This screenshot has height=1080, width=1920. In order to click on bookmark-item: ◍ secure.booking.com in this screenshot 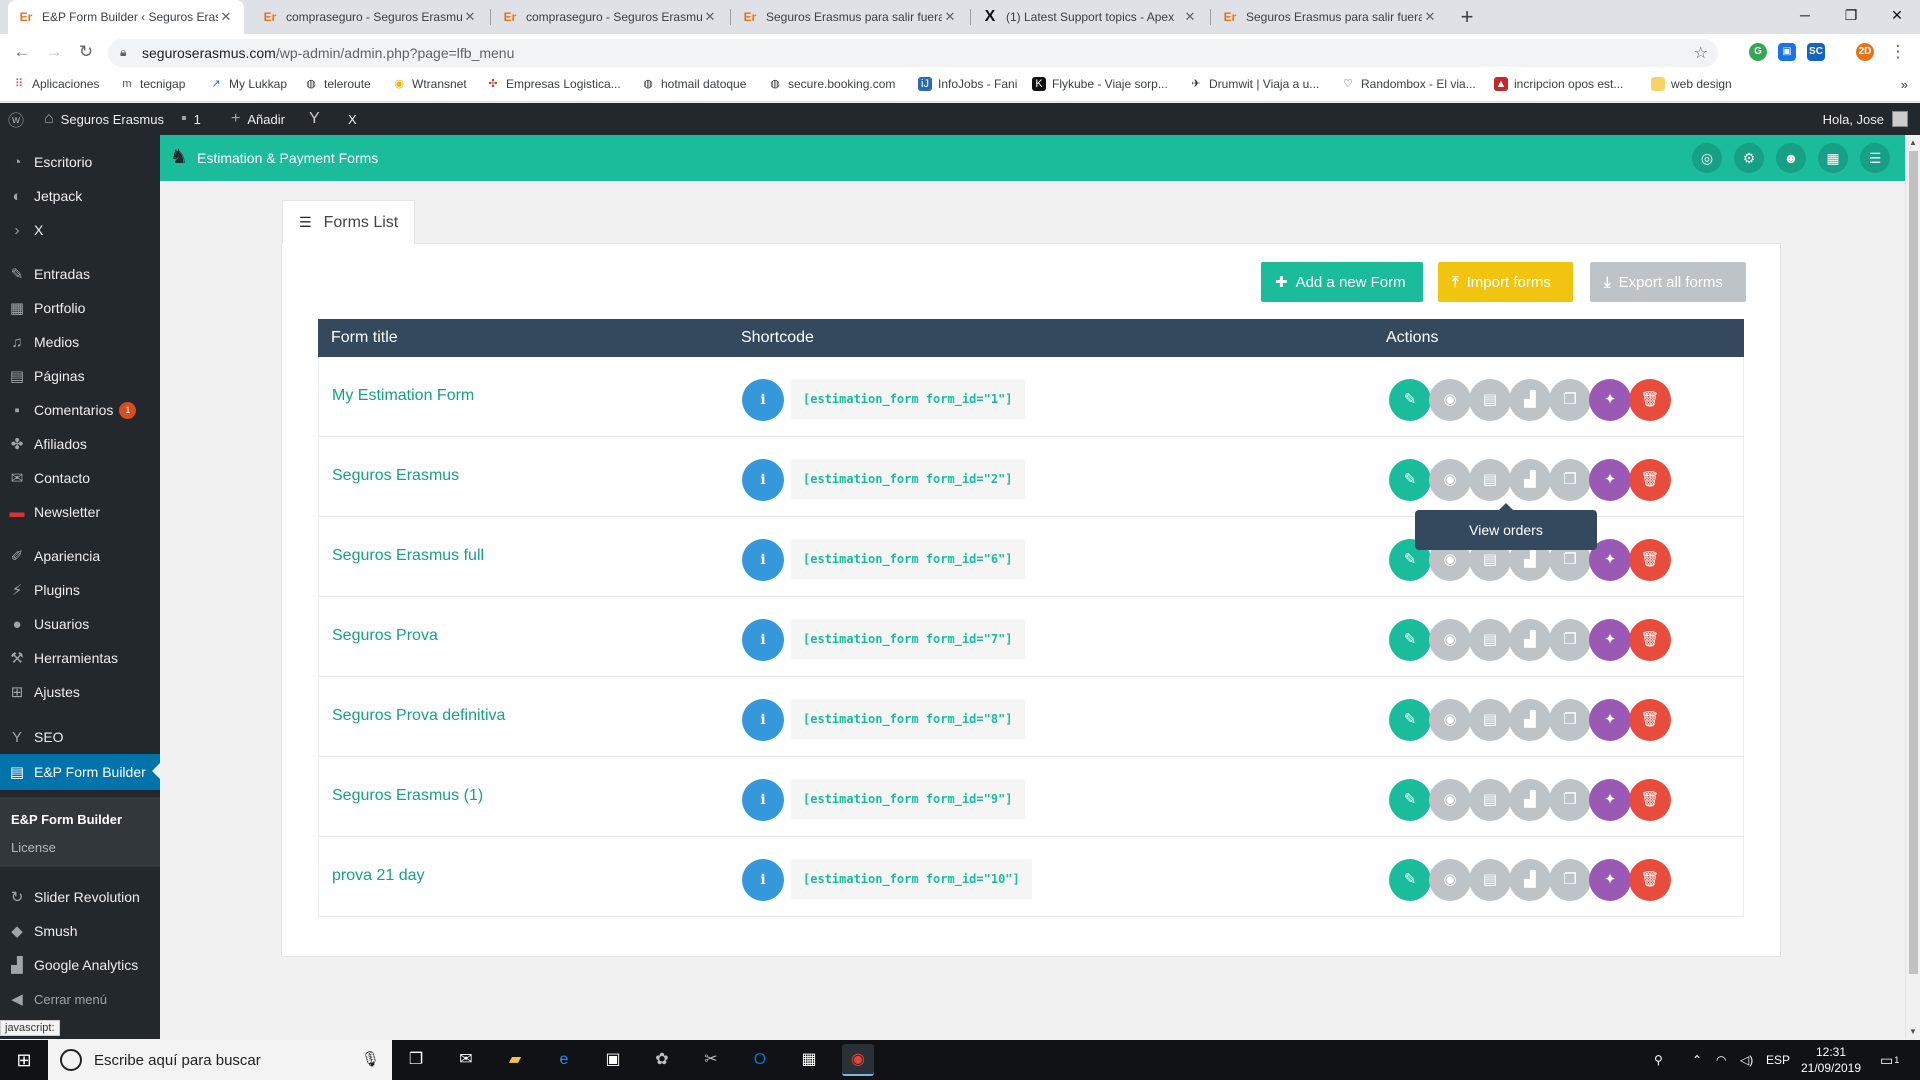, I will do `click(831, 84)`.